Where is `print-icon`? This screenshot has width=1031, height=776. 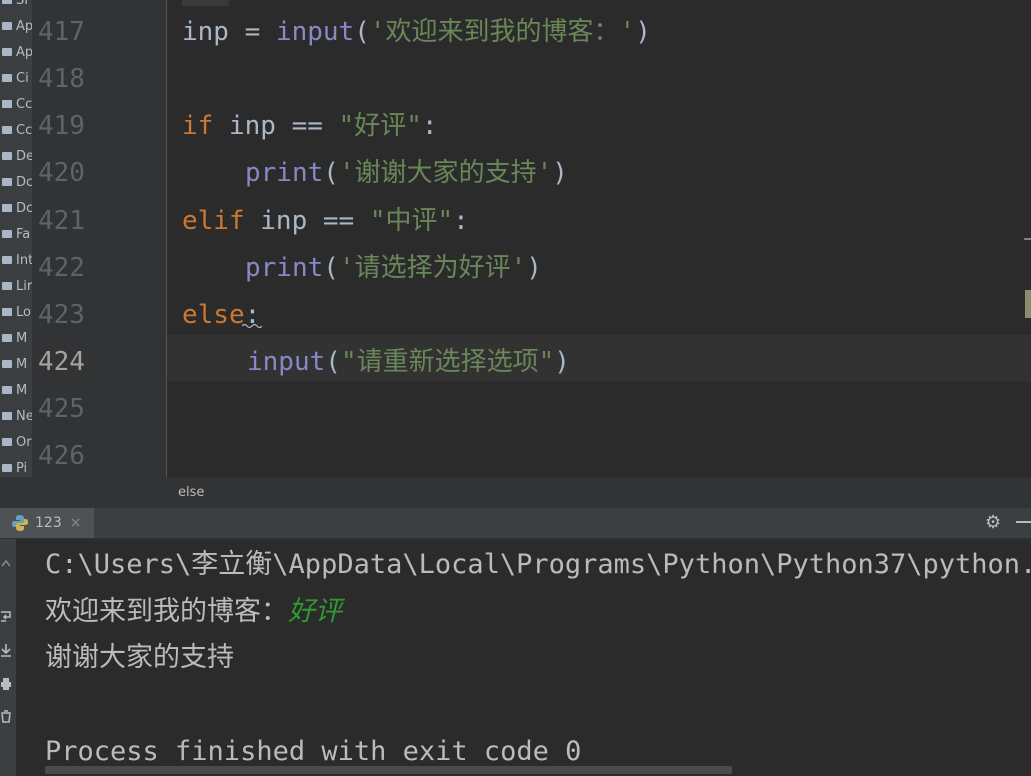 print-icon is located at coordinates (6, 684).